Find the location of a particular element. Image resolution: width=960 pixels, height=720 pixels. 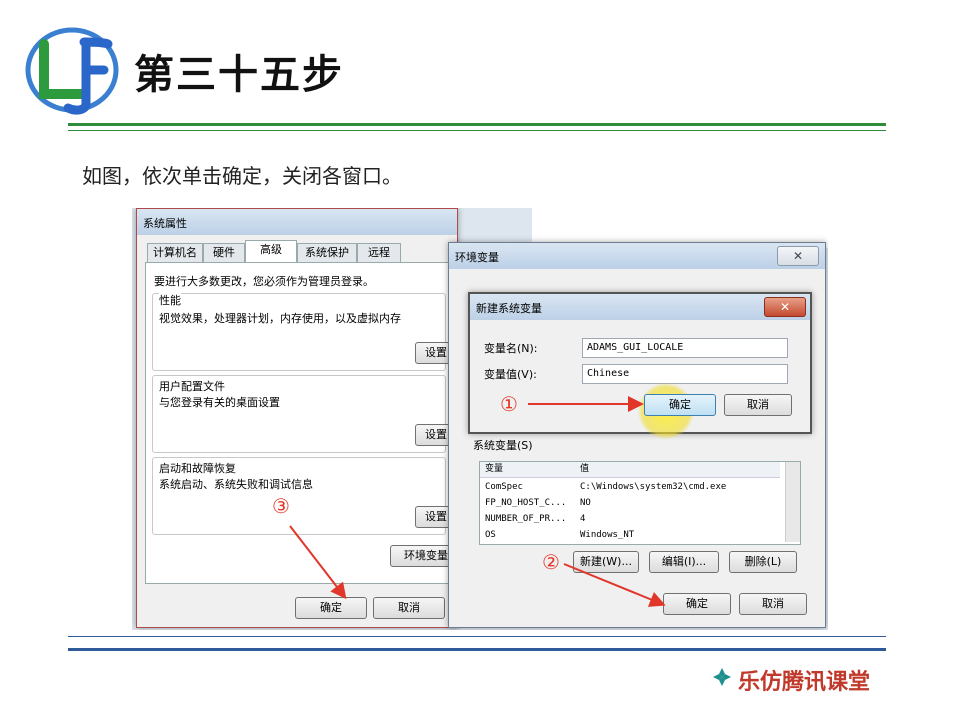

brand-diamond-icon is located at coordinates (722, 677).